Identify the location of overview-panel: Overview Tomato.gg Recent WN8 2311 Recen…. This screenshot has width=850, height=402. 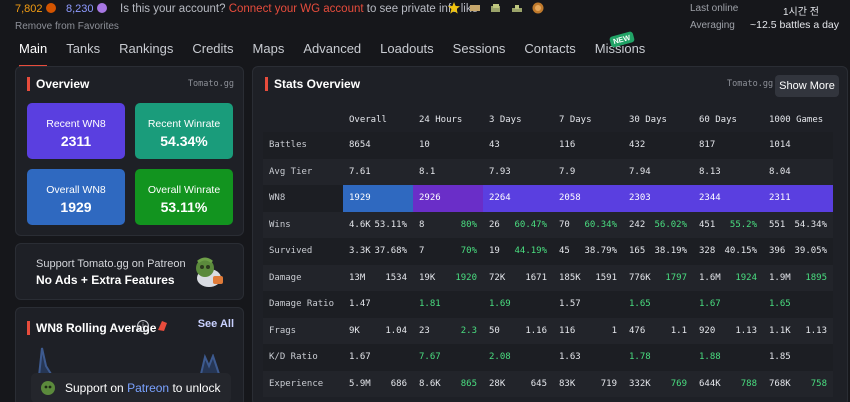
(129, 151).